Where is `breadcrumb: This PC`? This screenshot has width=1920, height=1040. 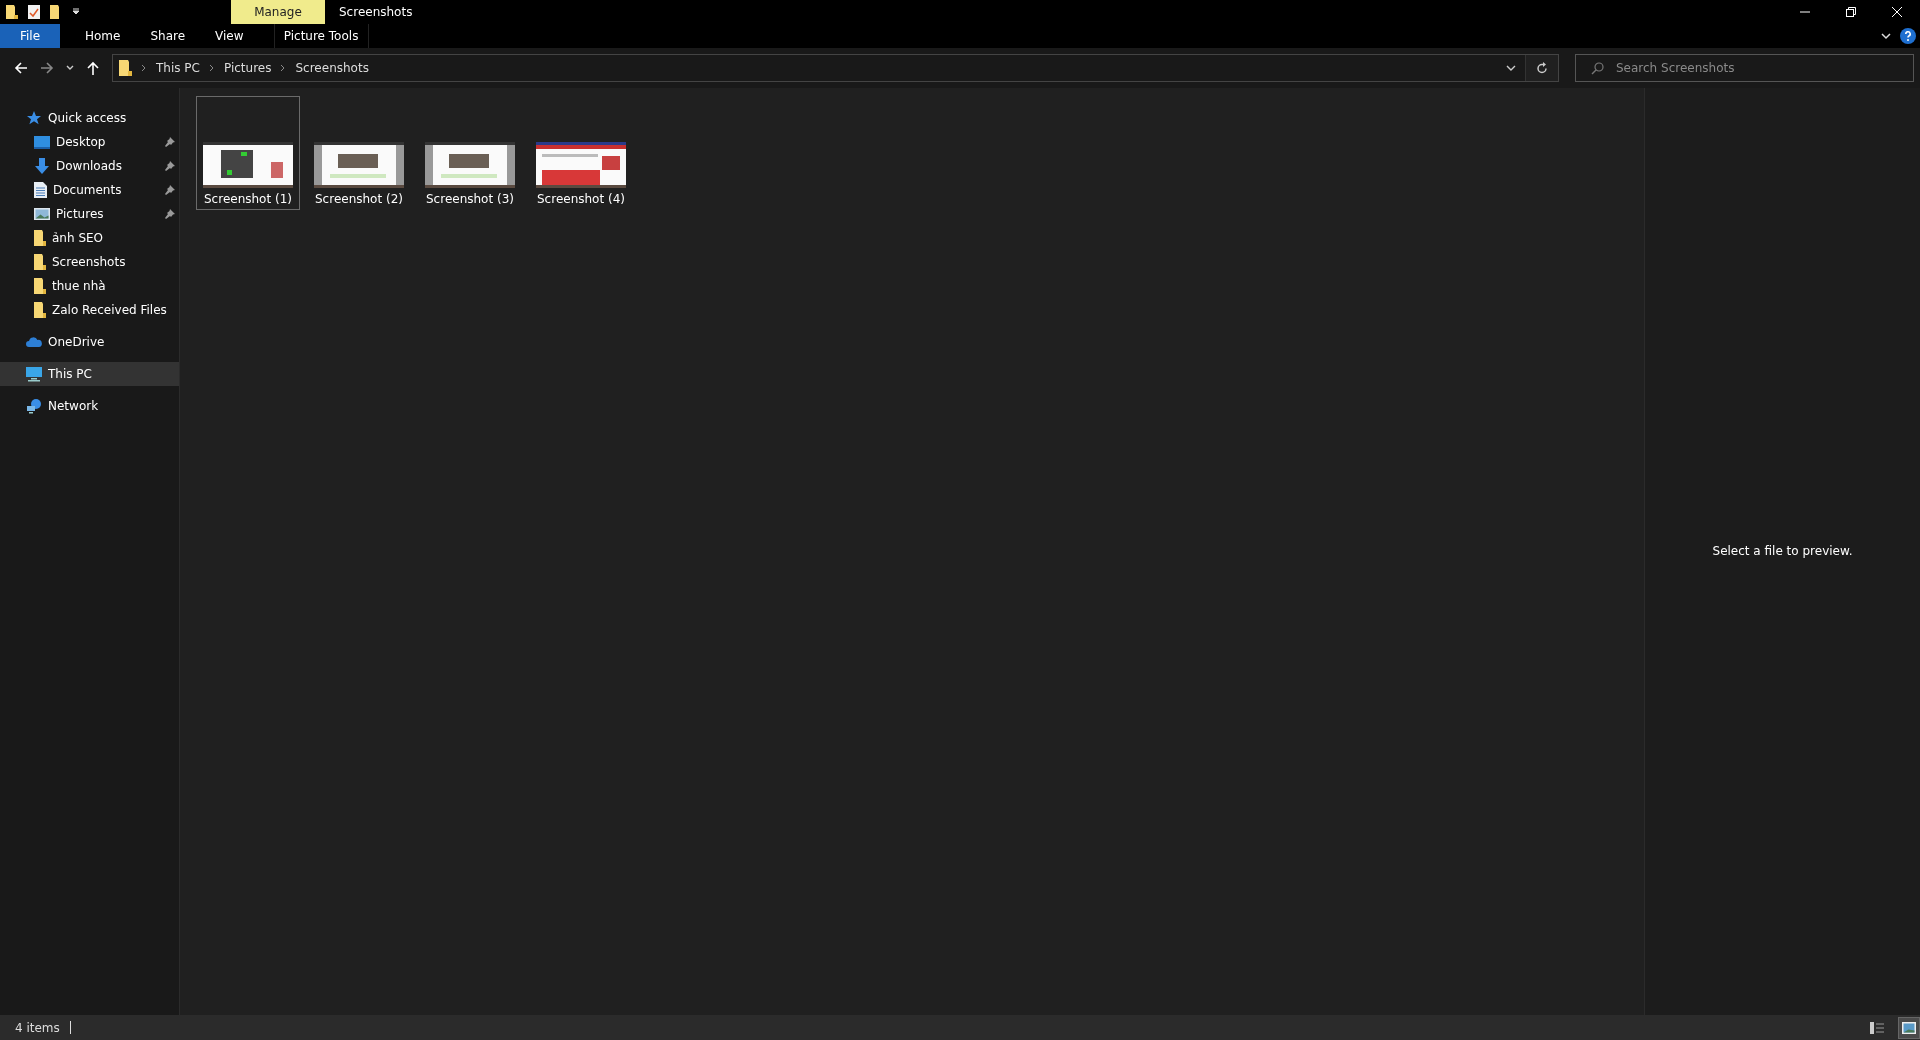 breadcrumb: This PC is located at coordinates (178, 68).